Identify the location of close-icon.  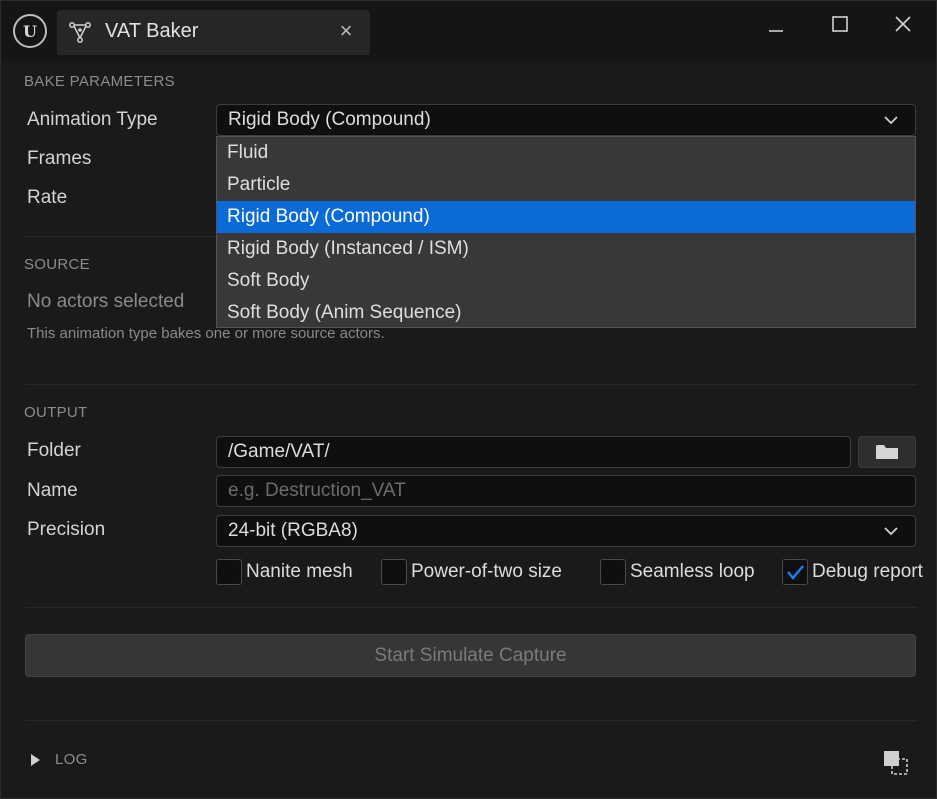
(903, 24).